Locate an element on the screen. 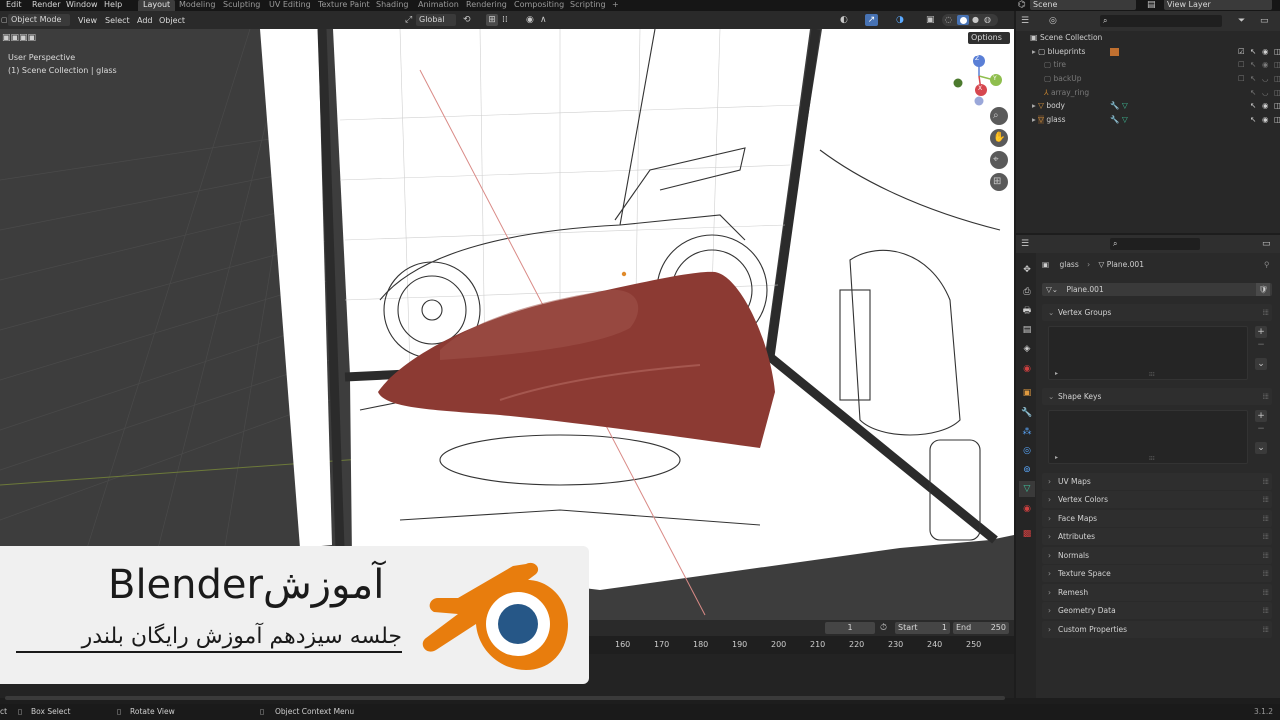  checkbox-backup: ☐ is located at coordinates (1241, 79).